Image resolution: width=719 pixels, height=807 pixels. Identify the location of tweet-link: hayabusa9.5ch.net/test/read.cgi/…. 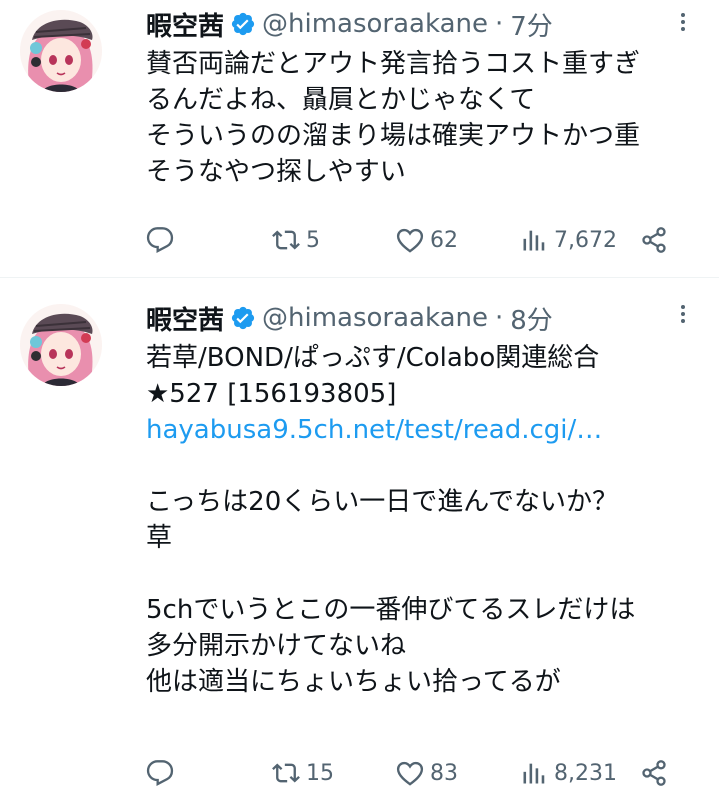
(426, 430).